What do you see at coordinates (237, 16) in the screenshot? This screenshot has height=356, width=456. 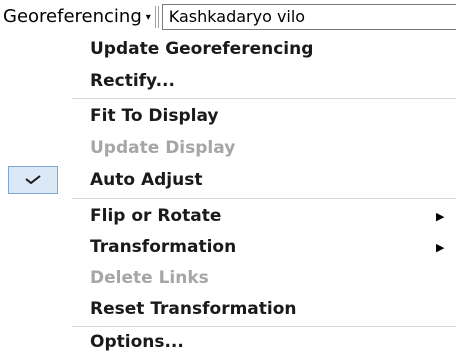 I see `layer-dropdown-value: Kashkadaryo vilo` at bounding box center [237, 16].